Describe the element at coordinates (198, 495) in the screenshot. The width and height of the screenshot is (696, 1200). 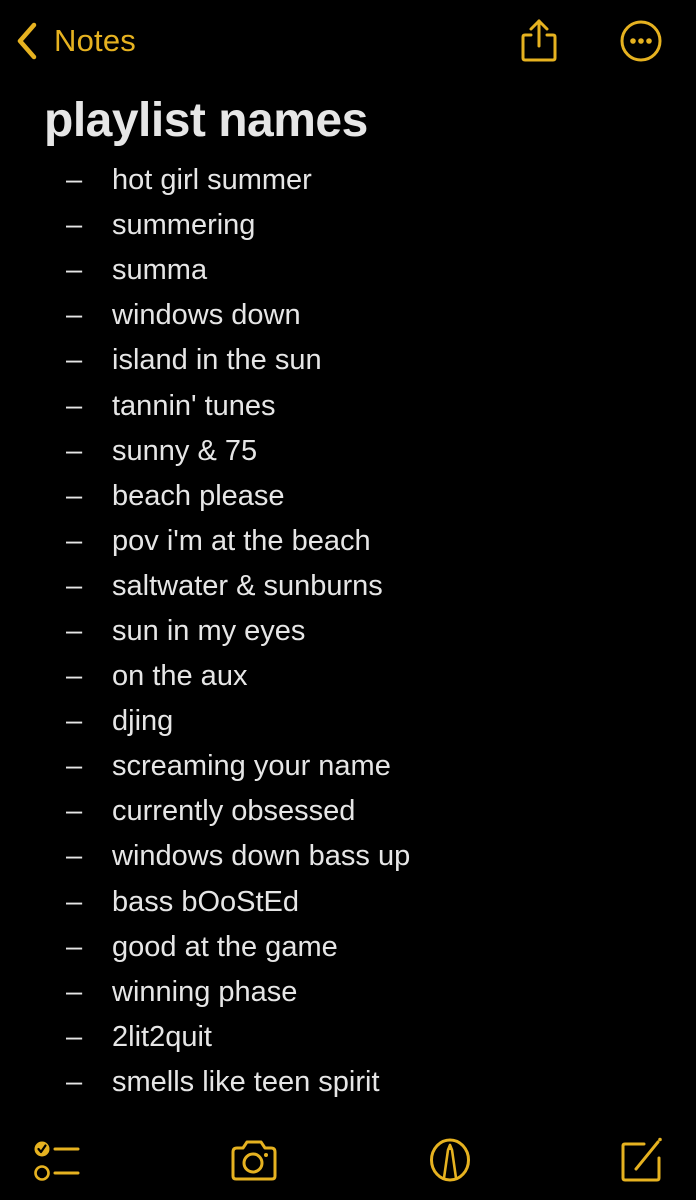
I see `list-item-text: beach please` at that location.